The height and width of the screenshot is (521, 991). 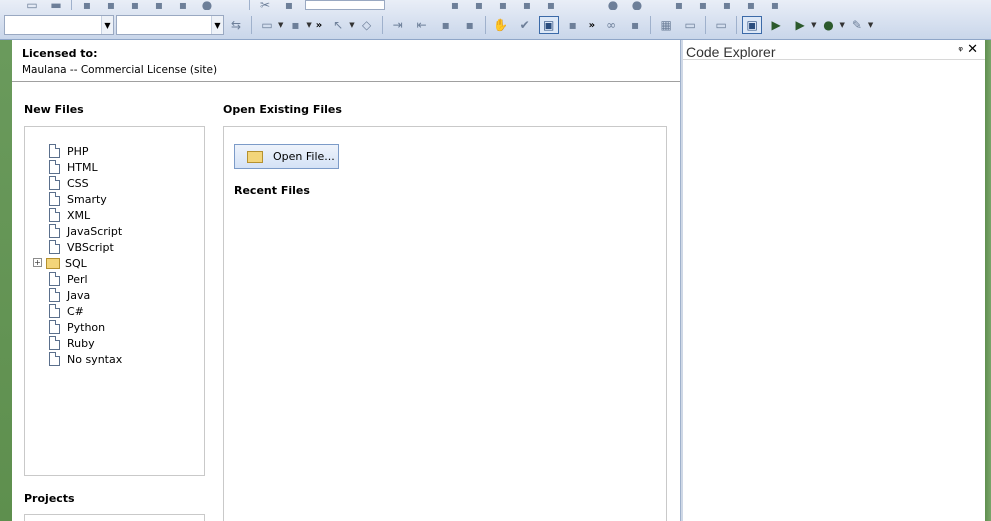 I want to click on license-title: Licensed to:, so click(x=60, y=53).